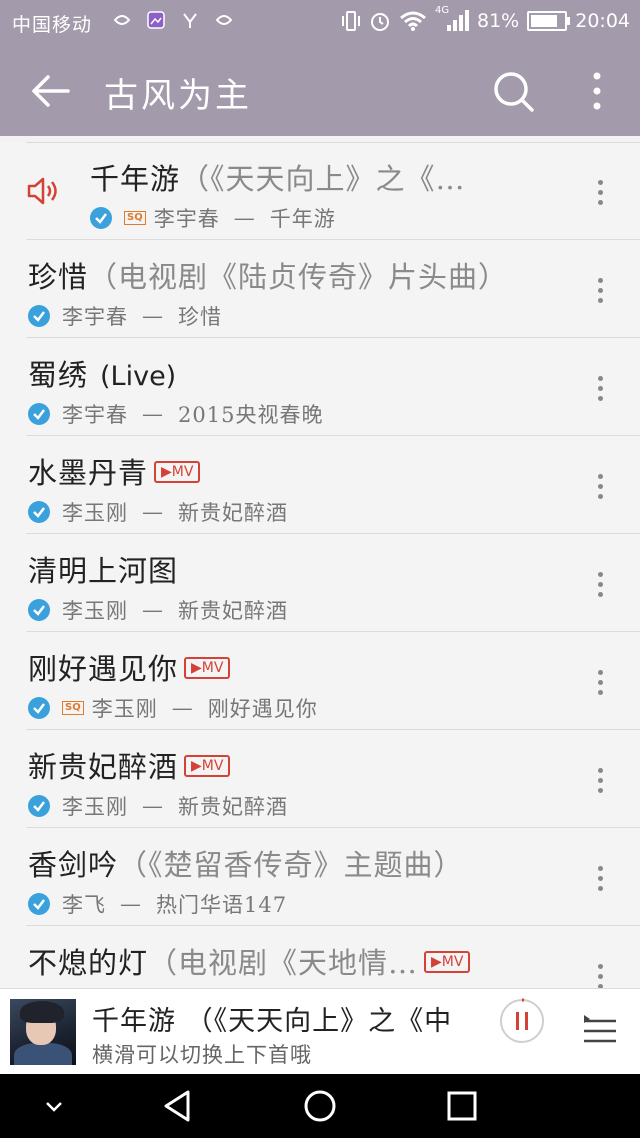 The width and height of the screenshot is (640, 1138). Describe the element at coordinates (320, 877) in the screenshot. I see `song-row: 香剑吟（《楚留香传奇》主题曲） 李飞 — 热门华语147` at that location.